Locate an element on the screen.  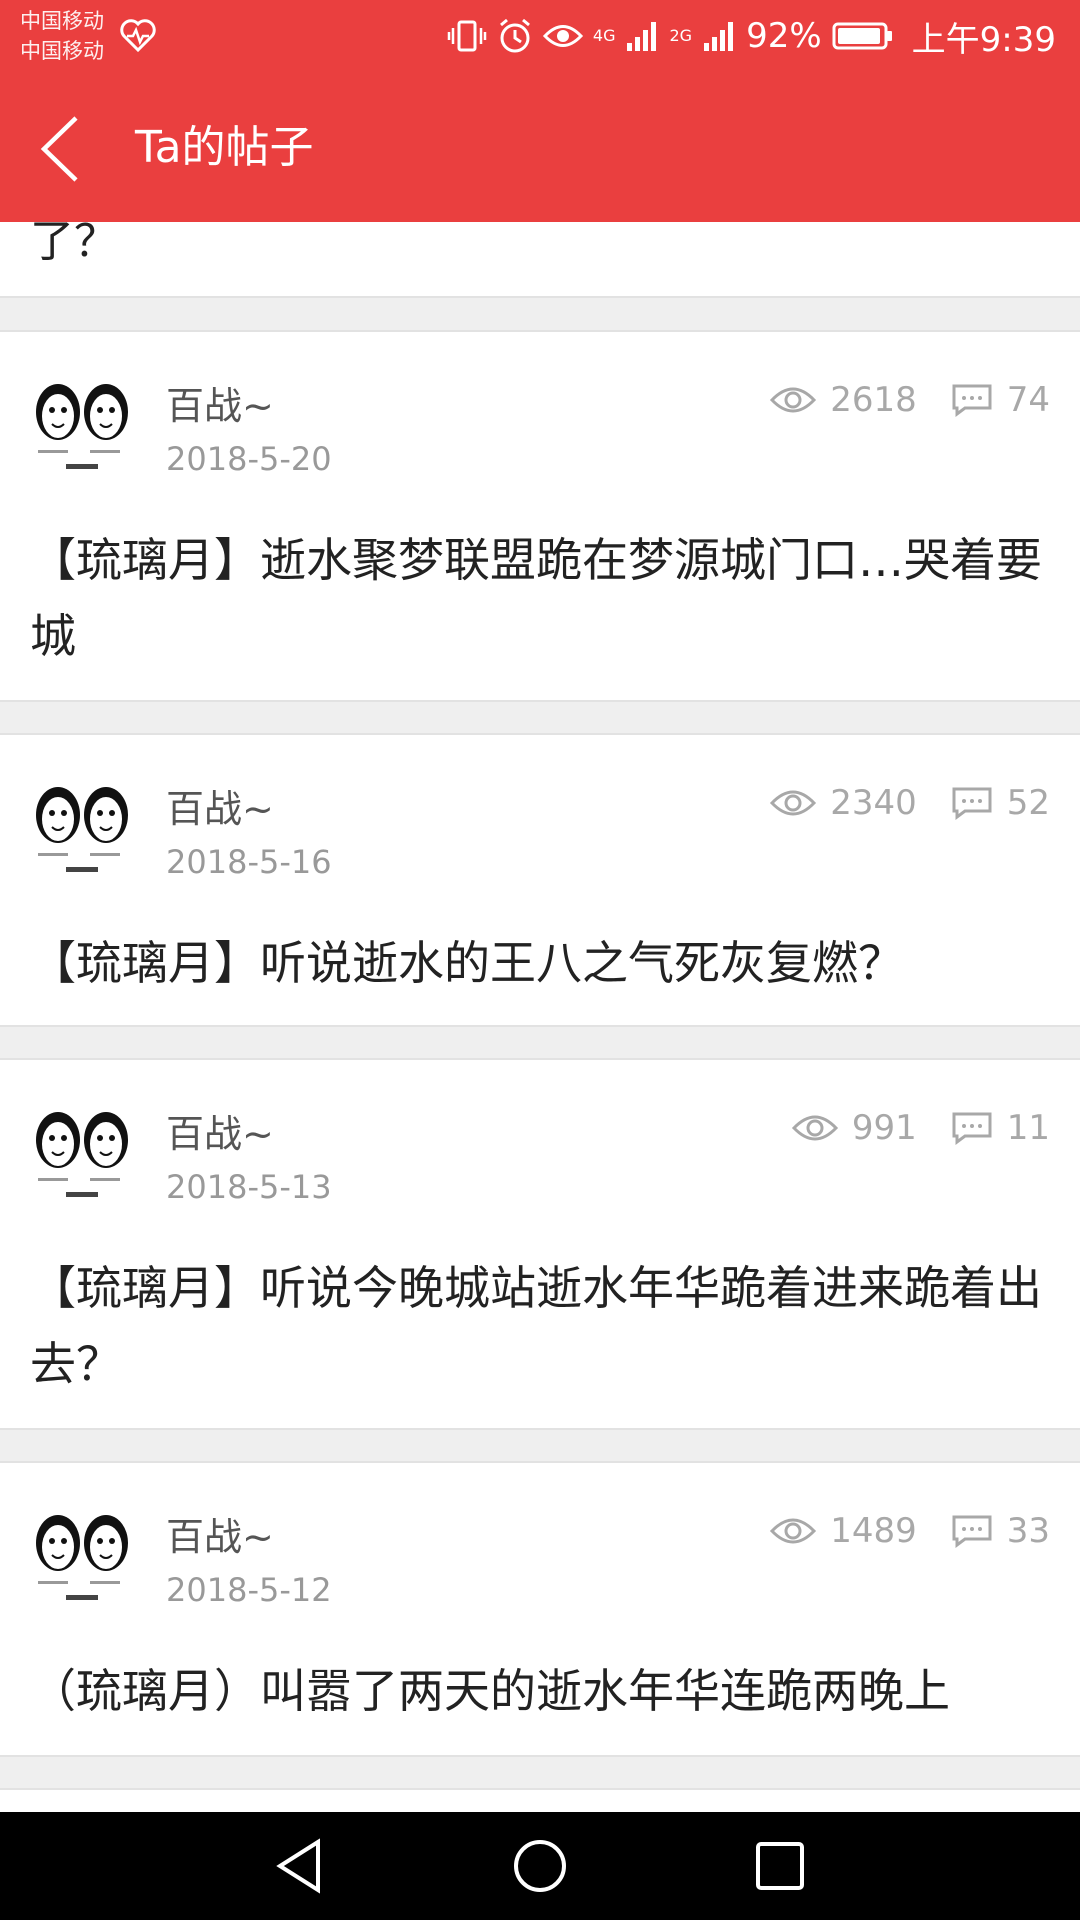
post-title: 【琉璃月】逝水聚梦联盟跪在梦源城门口…哭着要城 is located at coordinates (541, 598).